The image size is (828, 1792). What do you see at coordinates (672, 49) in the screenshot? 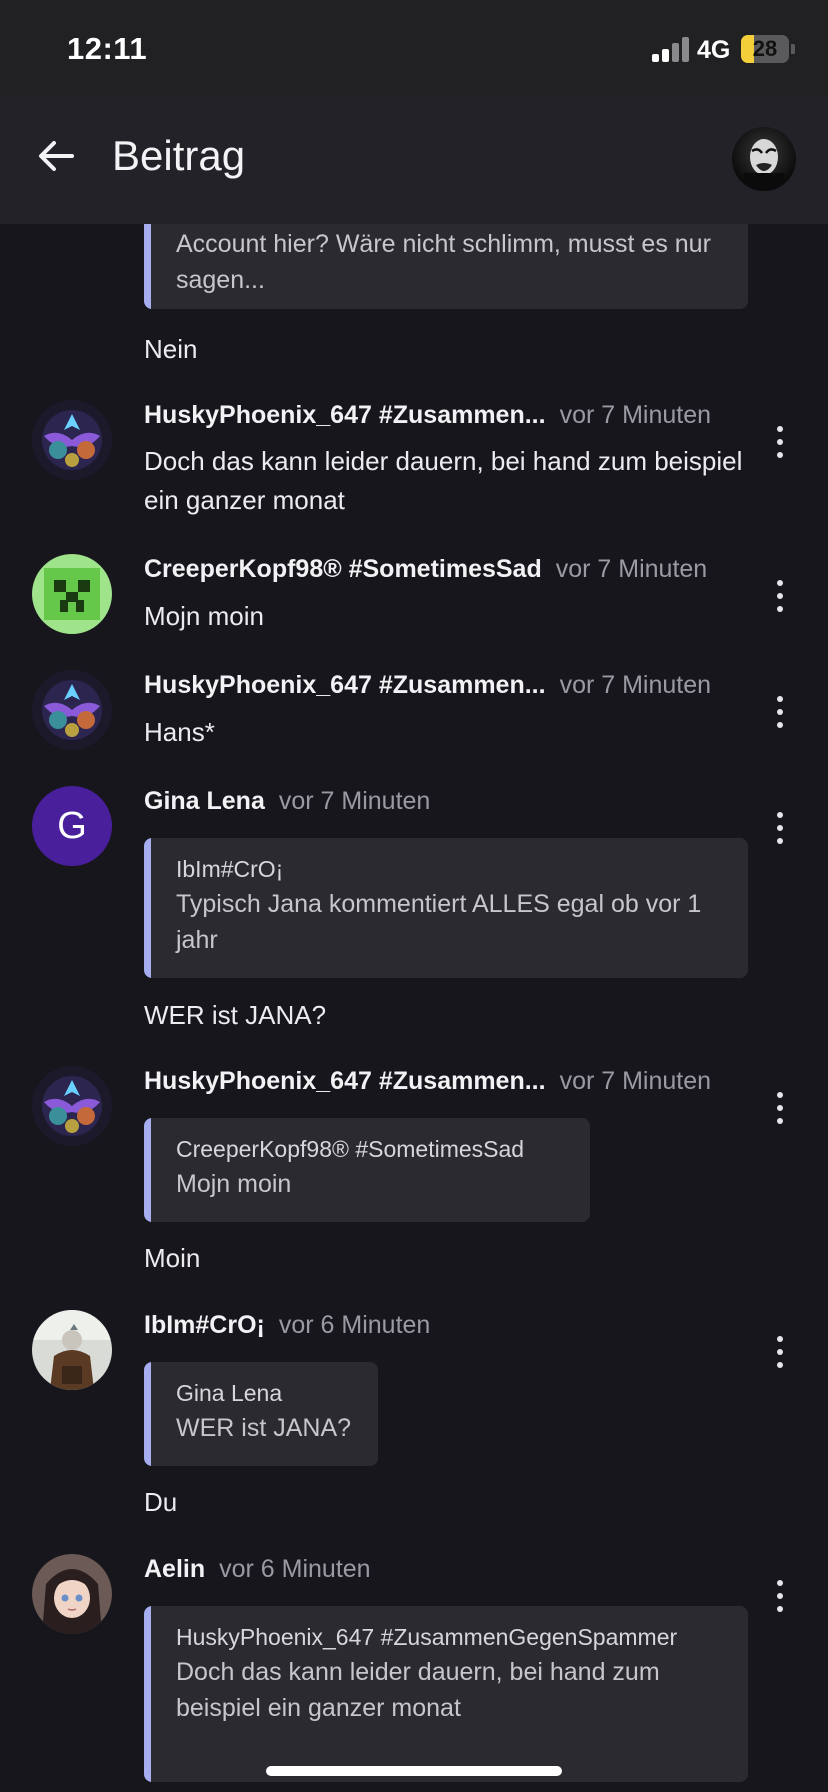
I see `signal-icon` at bounding box center [672, 49].